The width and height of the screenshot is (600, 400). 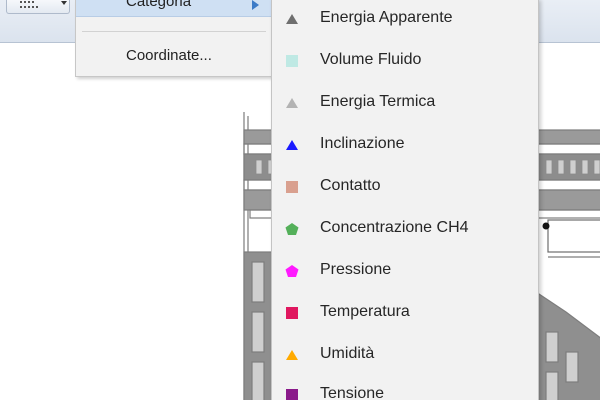 I want to click on category-item-tensione: Tensione, so click(x=405, y=387).